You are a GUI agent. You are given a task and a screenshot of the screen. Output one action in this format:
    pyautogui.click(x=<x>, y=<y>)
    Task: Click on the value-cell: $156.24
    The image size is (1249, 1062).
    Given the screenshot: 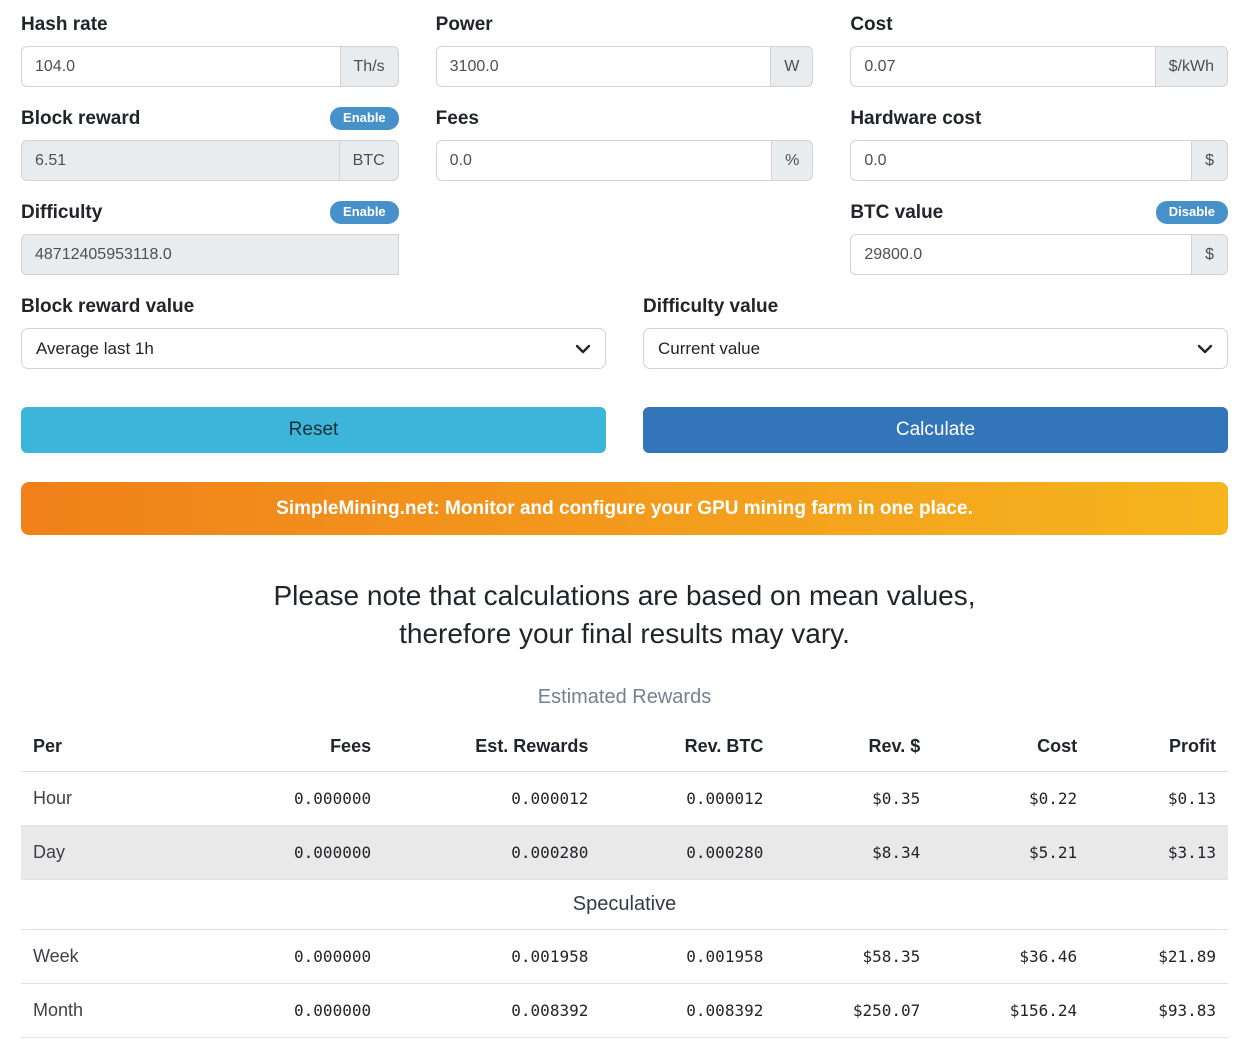 What is the action you would take?
    pyautogui.click(x=1011, y=1010)
    